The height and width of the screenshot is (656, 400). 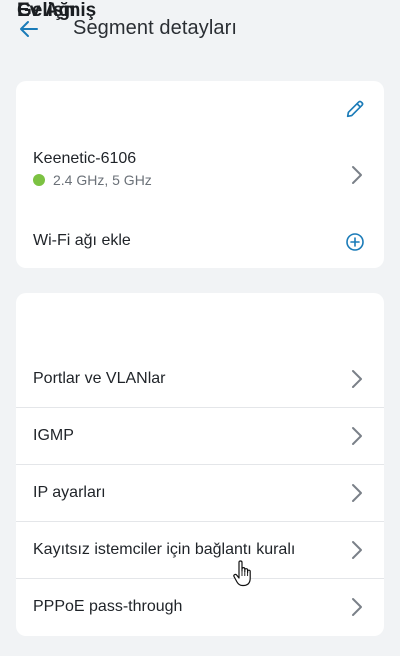 I want to click on network-bands: 2.4 GHz, 5 GHz, so click(x=102, y=180).